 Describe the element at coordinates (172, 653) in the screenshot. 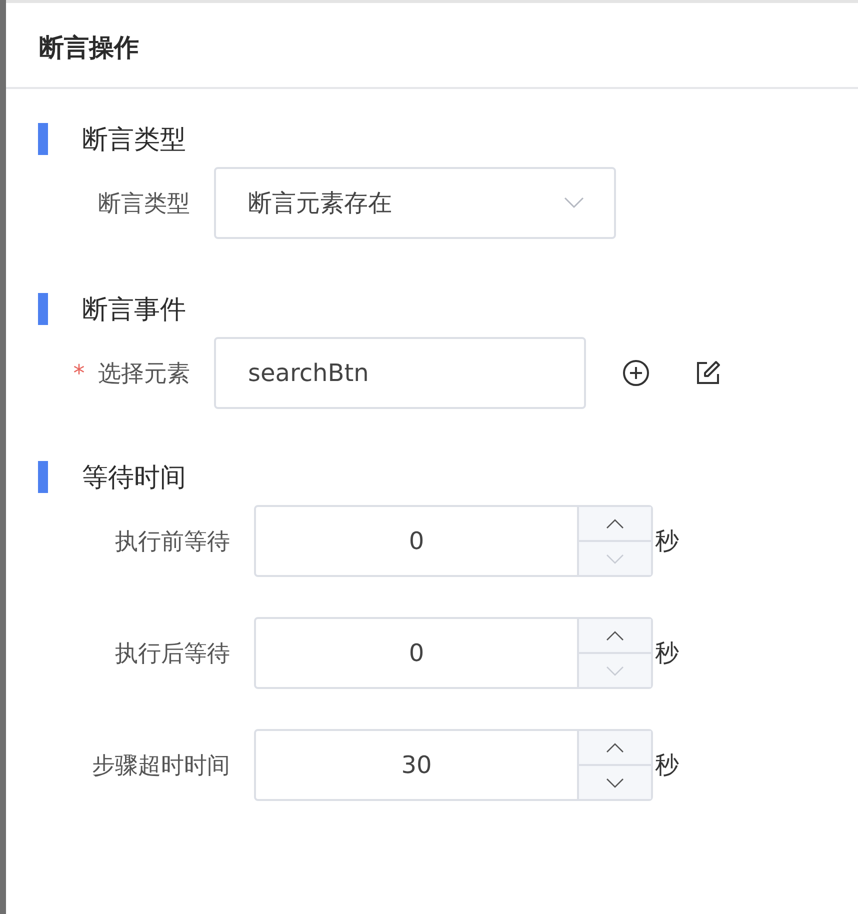

I see `field-label: 执行后等待` at that location.